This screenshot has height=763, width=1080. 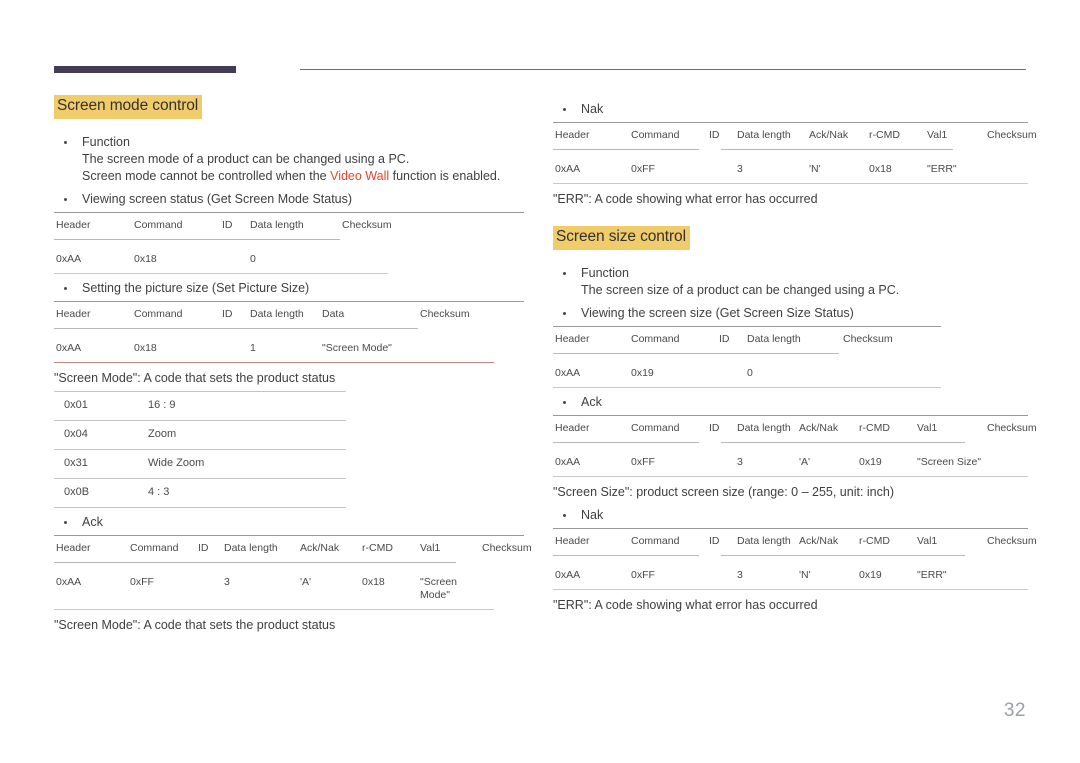 What do you see at coordinates (949, 461) in the screenshot?
I see `cell-val1: "Screen Size"` at bounding box center [949, 461].